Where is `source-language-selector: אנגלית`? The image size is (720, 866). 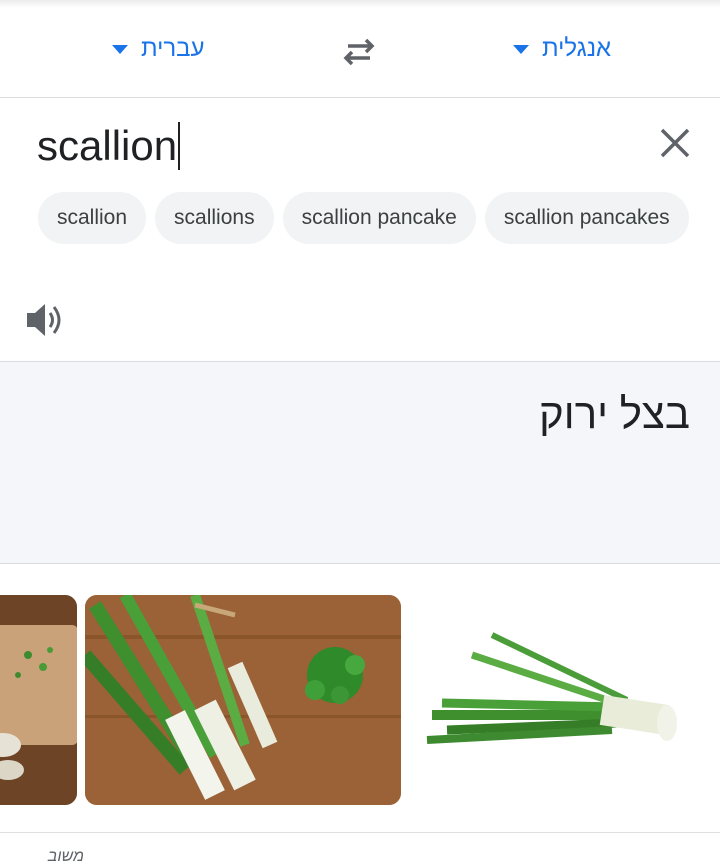 source-language-selector: אנגלית is located at coordinates (562, 49).